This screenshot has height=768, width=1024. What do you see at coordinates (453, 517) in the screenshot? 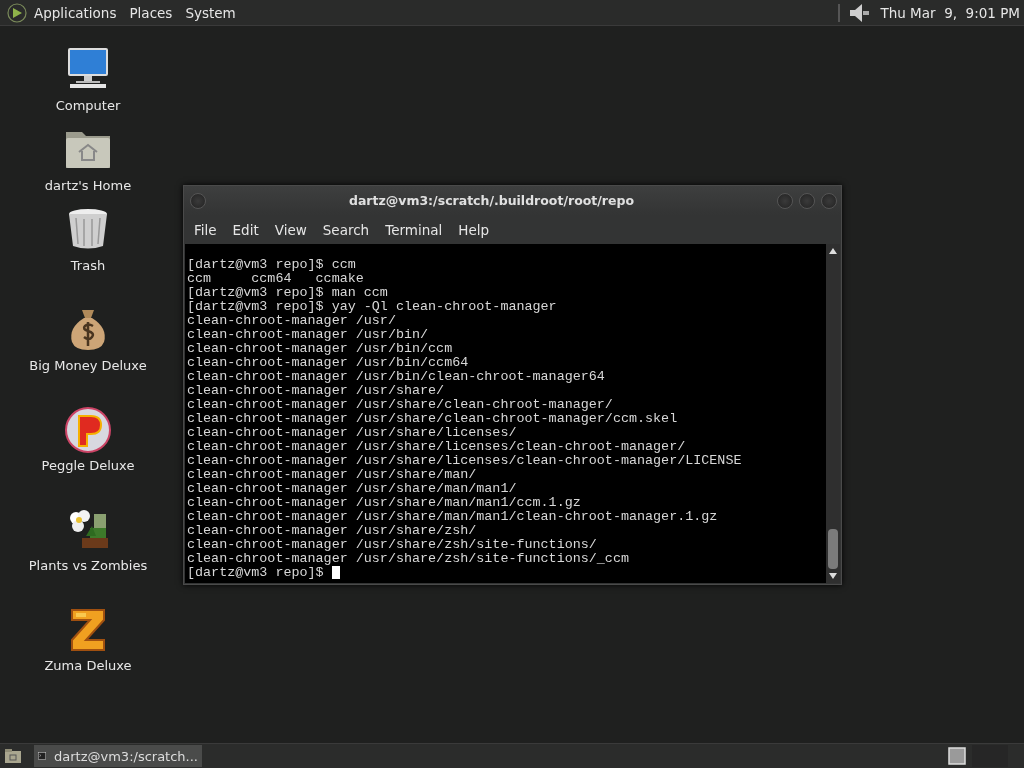
I see `terminal-line: clean-chroot-manager /usr/share/man/man1/clean-chroot-manager.1.gz` at bounding box center [453, 517].